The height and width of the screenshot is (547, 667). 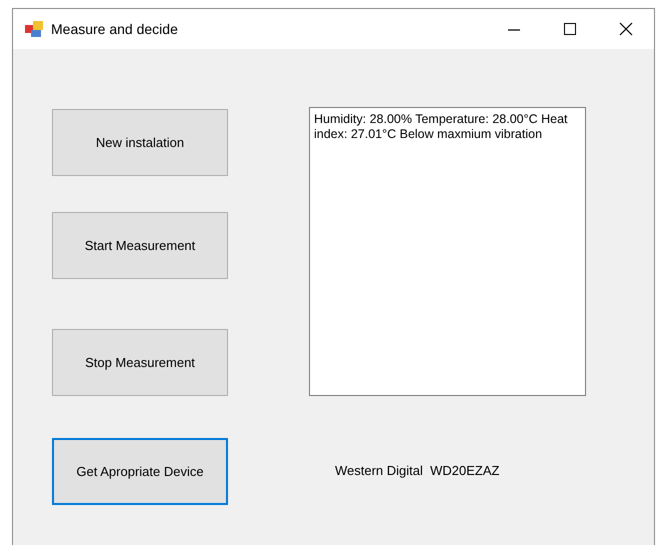 I want to click on action-button: Get Apropriate Device, so click(x=140, y=471).